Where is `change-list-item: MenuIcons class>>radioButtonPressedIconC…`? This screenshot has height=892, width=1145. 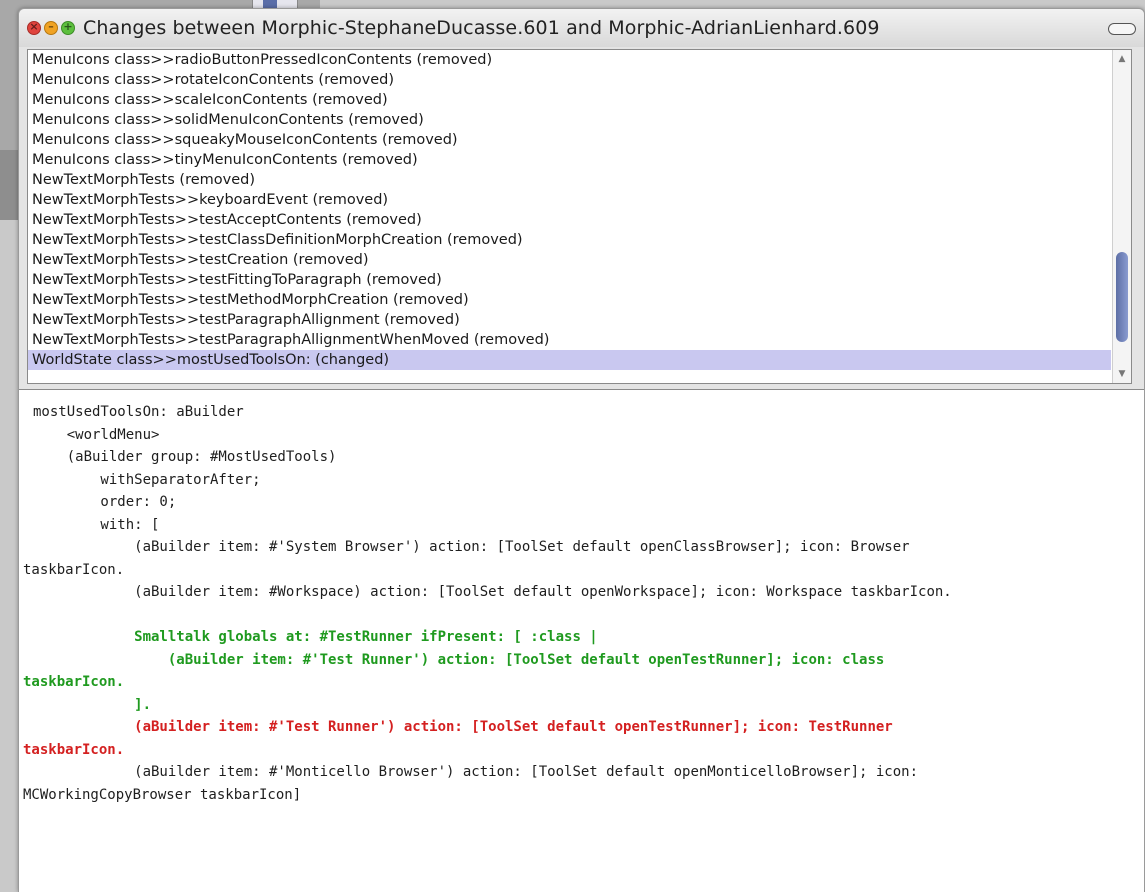
change-list-item: MenuIcons class>>radioButtonPressedIconC… is located at coordinates (569, 60).